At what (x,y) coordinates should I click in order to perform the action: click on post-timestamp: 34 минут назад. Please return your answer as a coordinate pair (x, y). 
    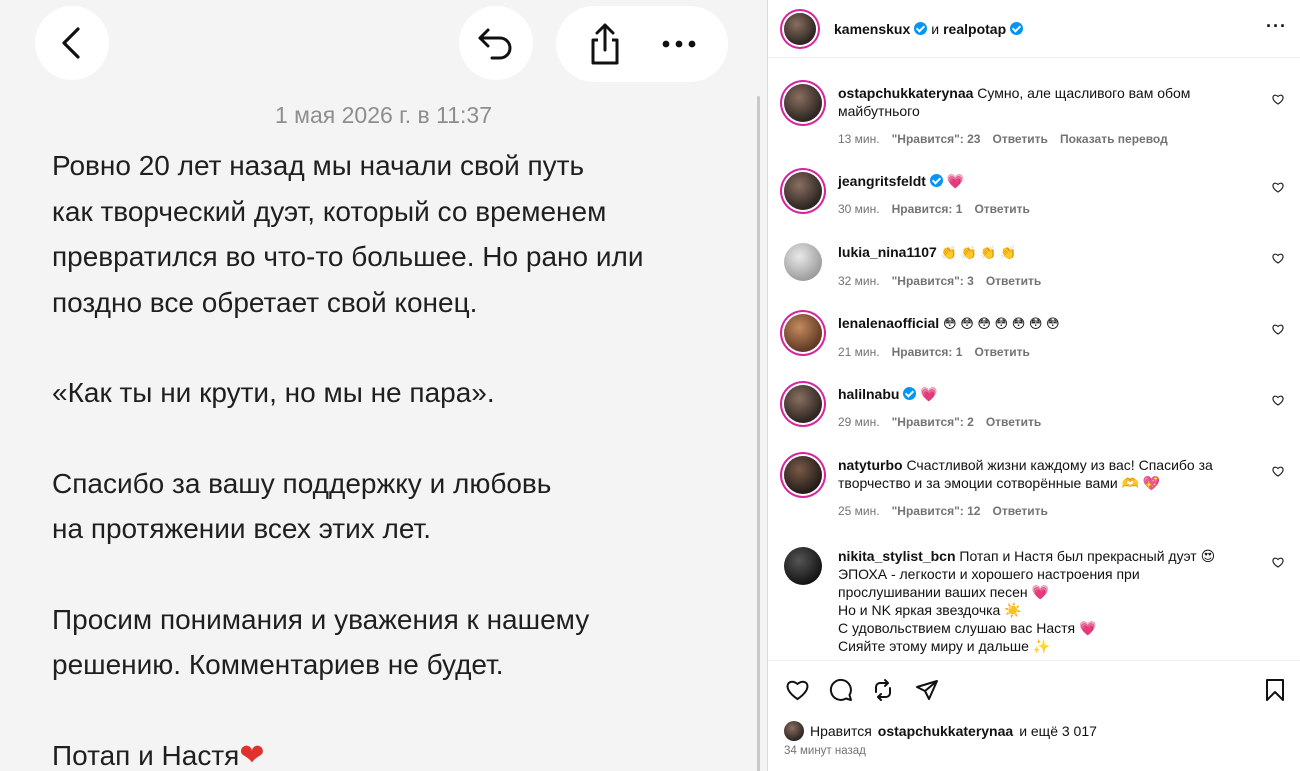
    Looking at the image, I should click on (825, 751).